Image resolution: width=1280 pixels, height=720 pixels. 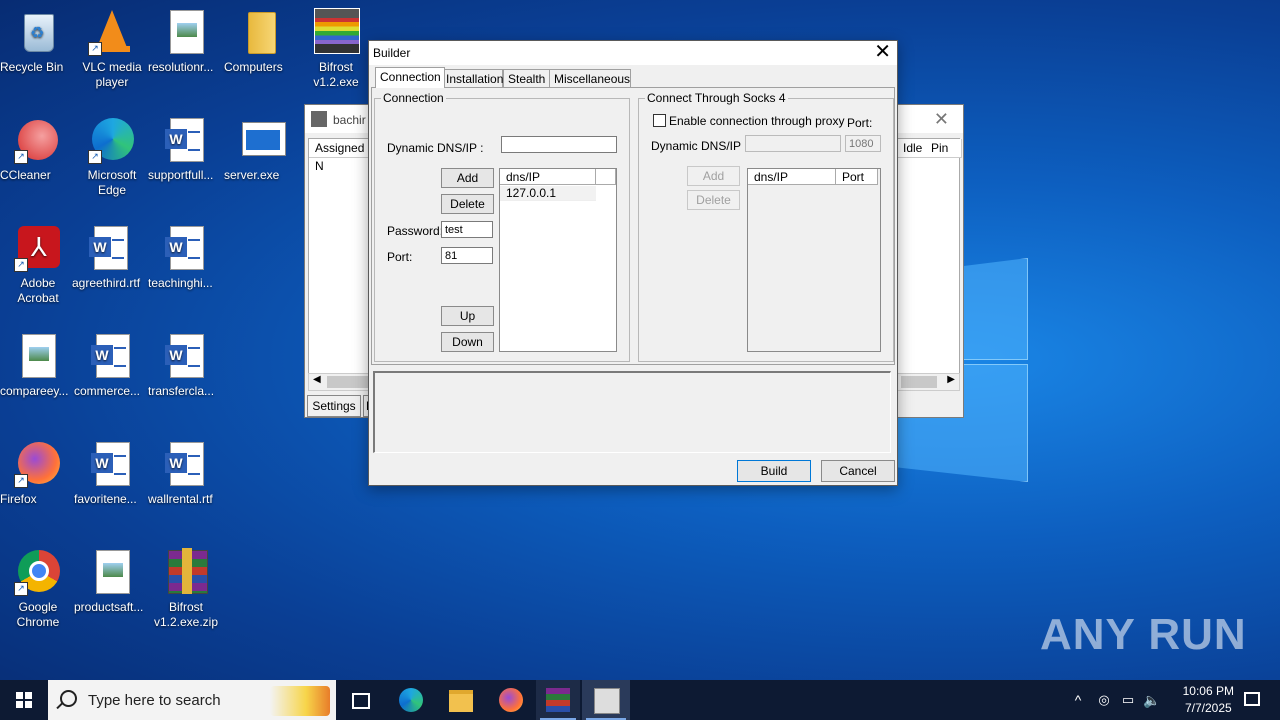 I want to click on settings-tab: Settings, so click(x=334, y=406).